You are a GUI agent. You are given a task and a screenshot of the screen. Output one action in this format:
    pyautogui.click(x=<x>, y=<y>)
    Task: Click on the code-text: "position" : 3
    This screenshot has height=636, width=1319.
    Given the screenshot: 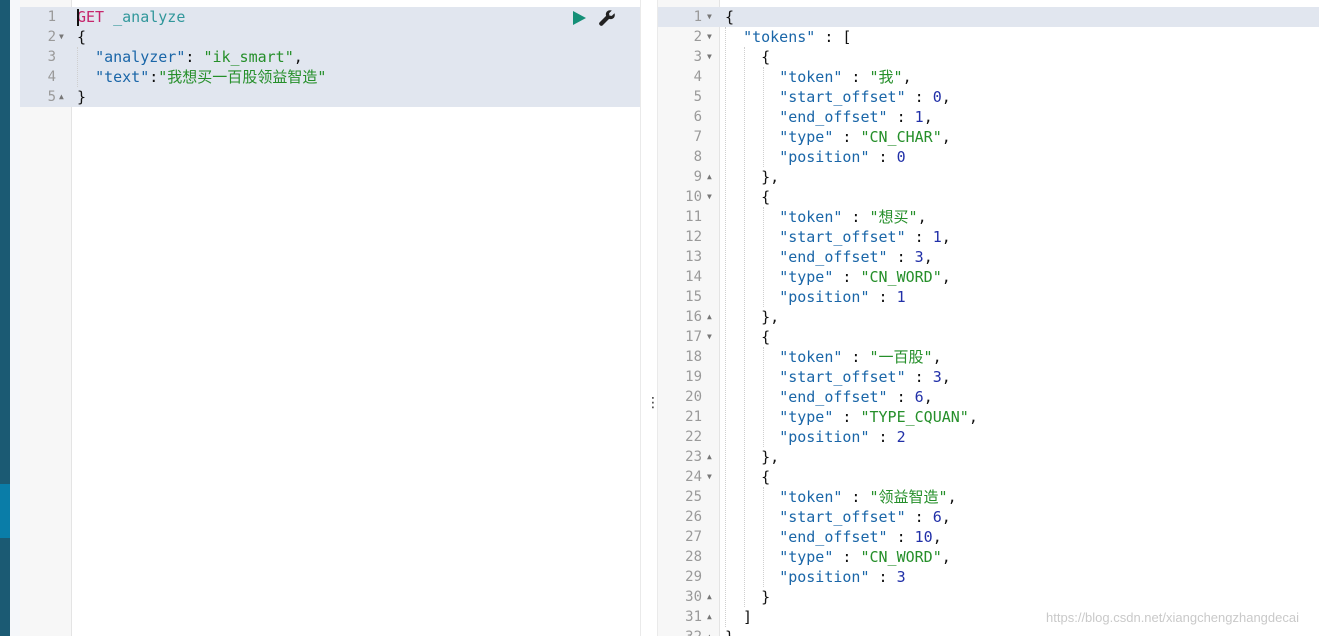 What is the action you would take?
    pyautogui.click(x=815, y=577)
    